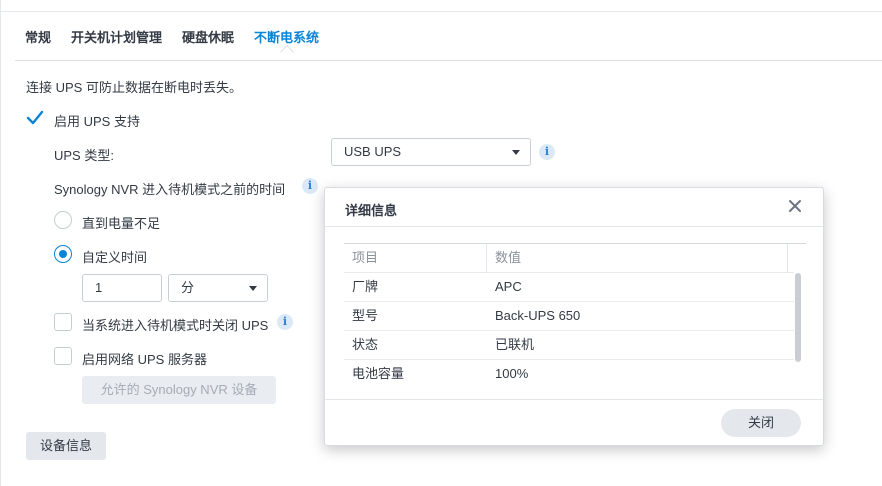 The image size is (882, 486). What do you see at coordinates (761, 423) in the screenshot?
I see `close-button: 关闭` at bounding box center [761, 423].